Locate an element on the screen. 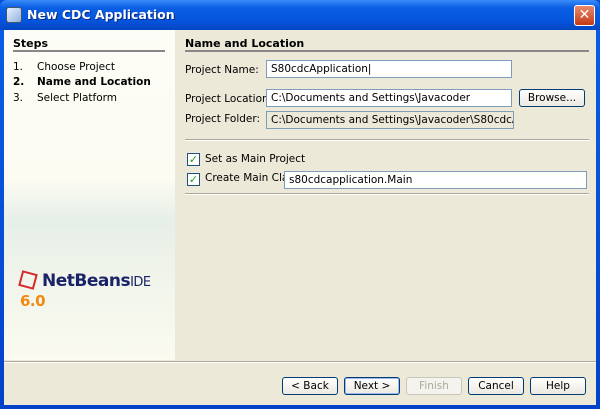 The width and height of the screenshot is (600, 409). panel-heading: Name and Location is located at coordinates (245, 43).